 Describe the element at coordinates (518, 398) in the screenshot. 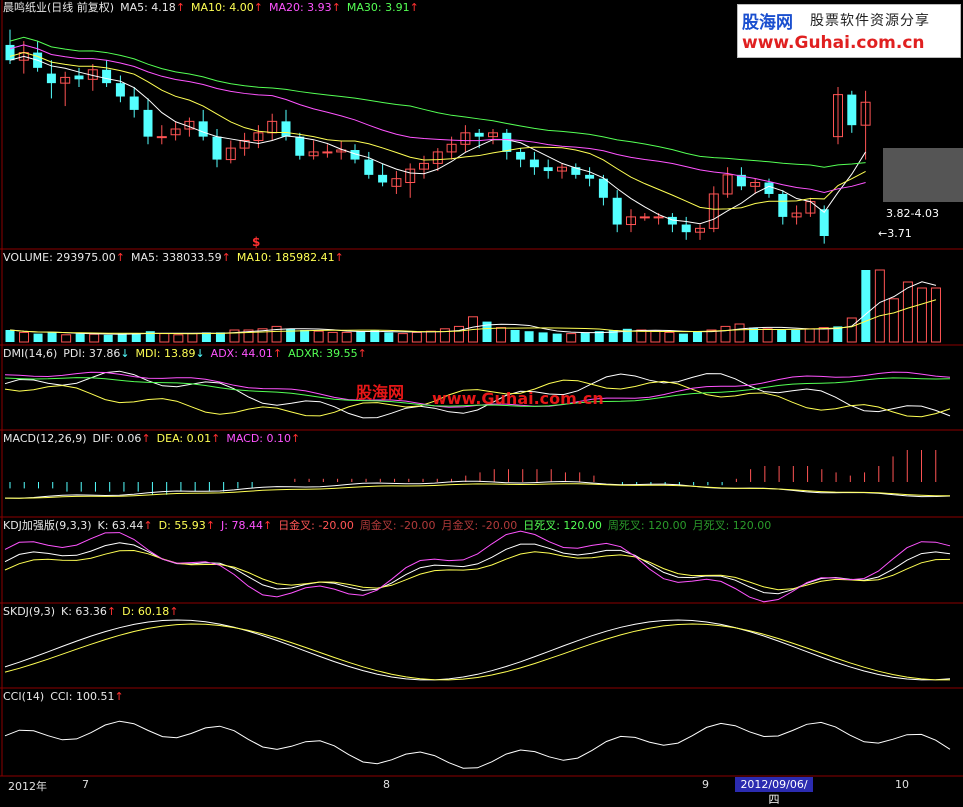

I see `watermark-mid-url: www.Guhai.com.cn` at that location.